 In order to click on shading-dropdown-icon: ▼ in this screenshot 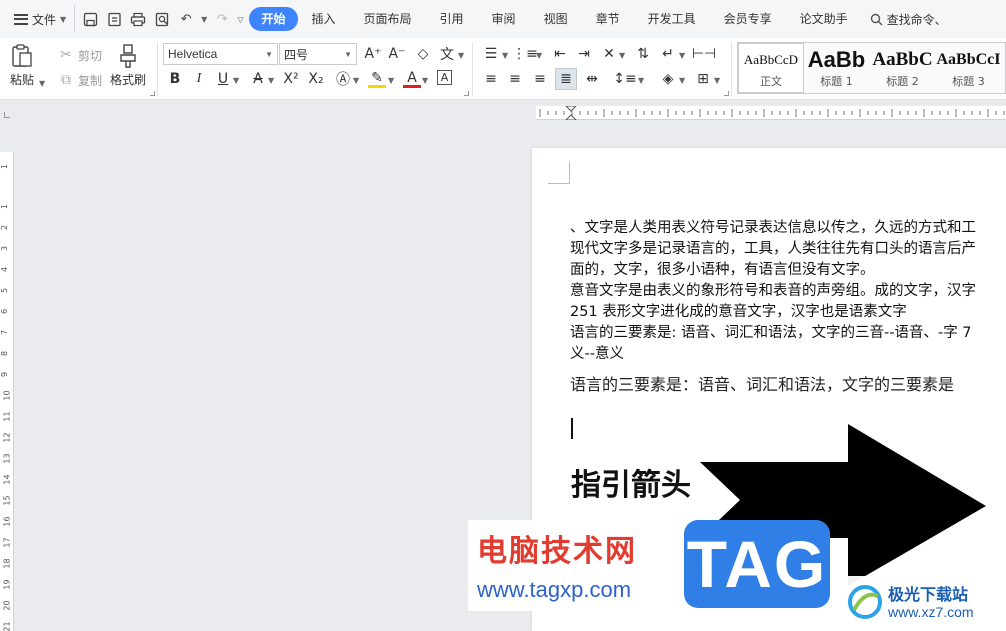, I will do `click(682, 80)`.